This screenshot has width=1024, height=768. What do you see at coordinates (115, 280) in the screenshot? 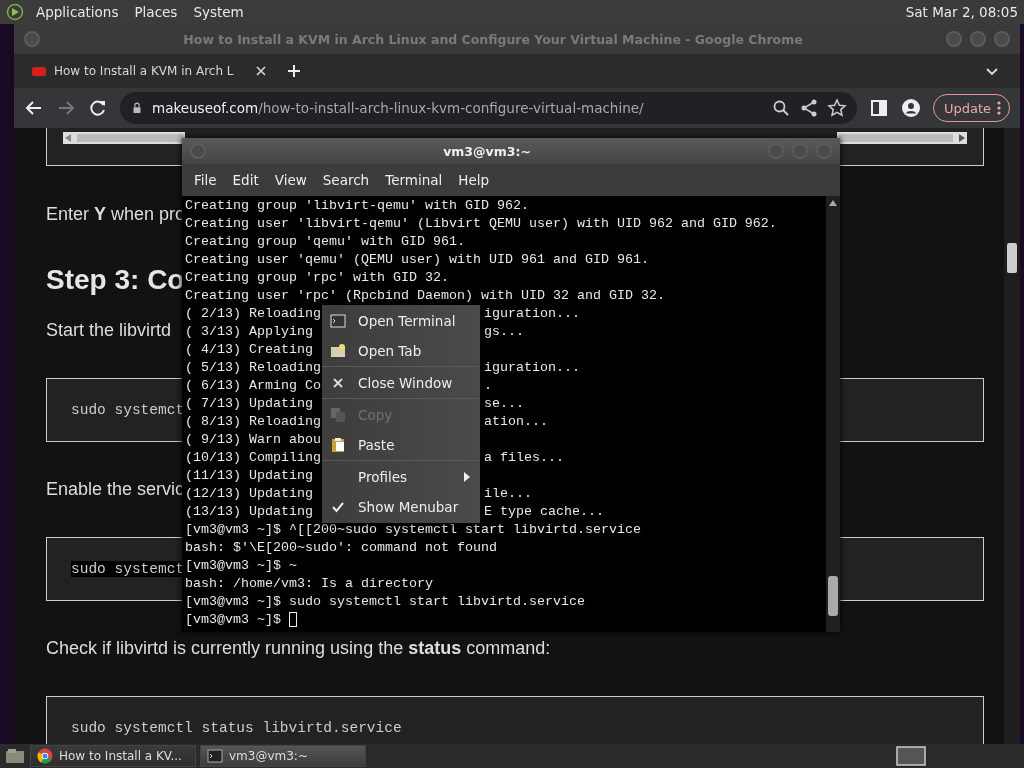
I see `section-heading: Step 3: Co` at bounding box center [115, 280].